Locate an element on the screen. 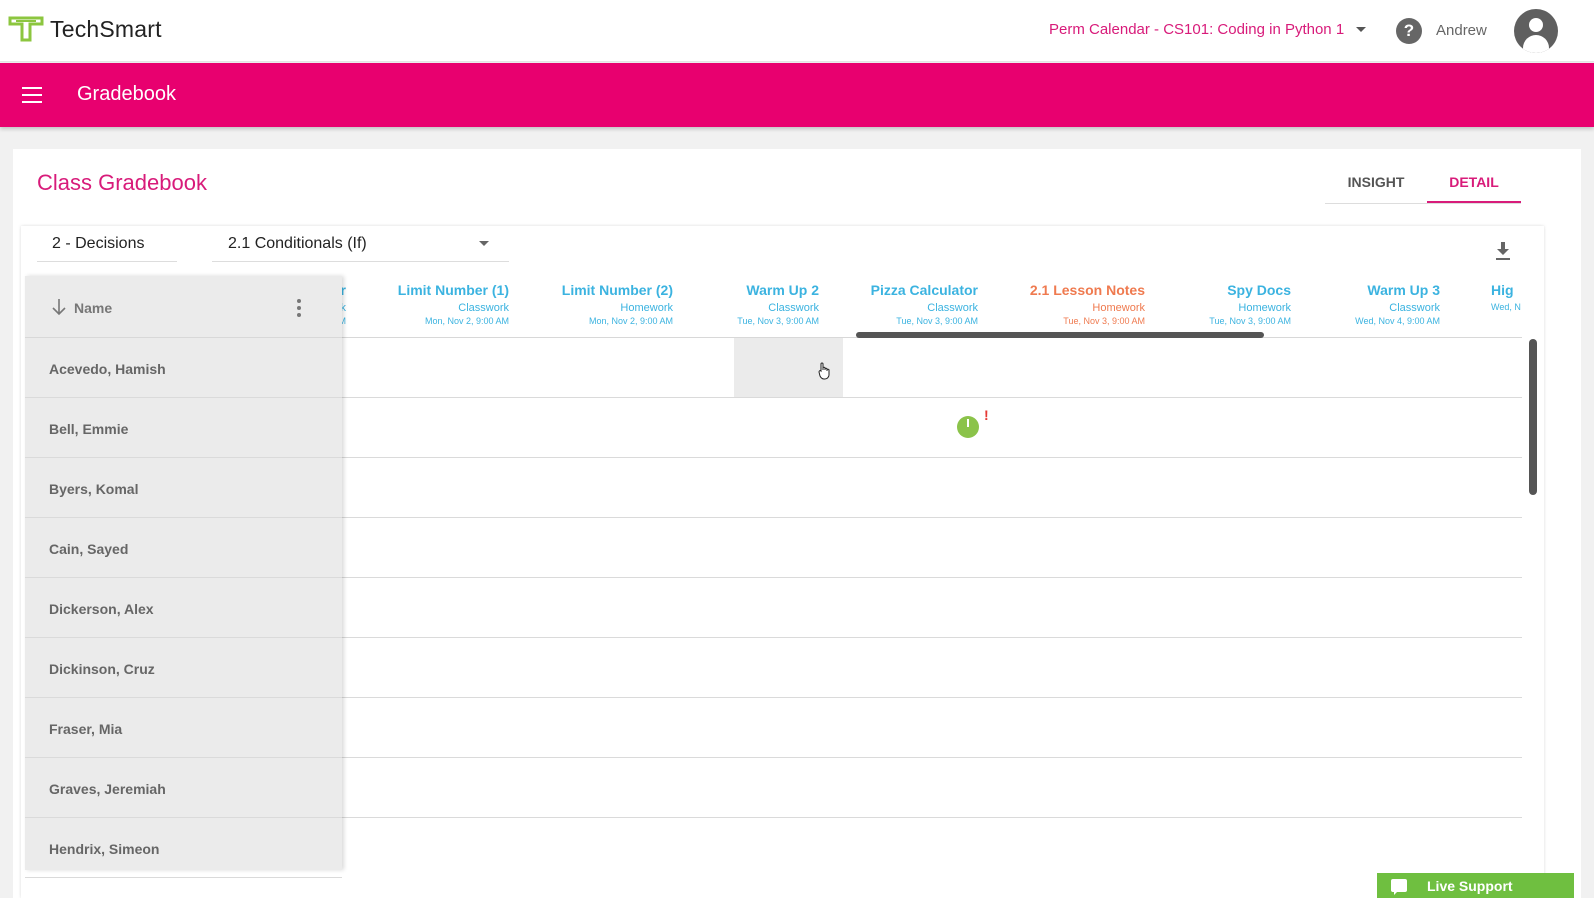  app-bar-title: Gradebook is located at coordinates (126, 94).